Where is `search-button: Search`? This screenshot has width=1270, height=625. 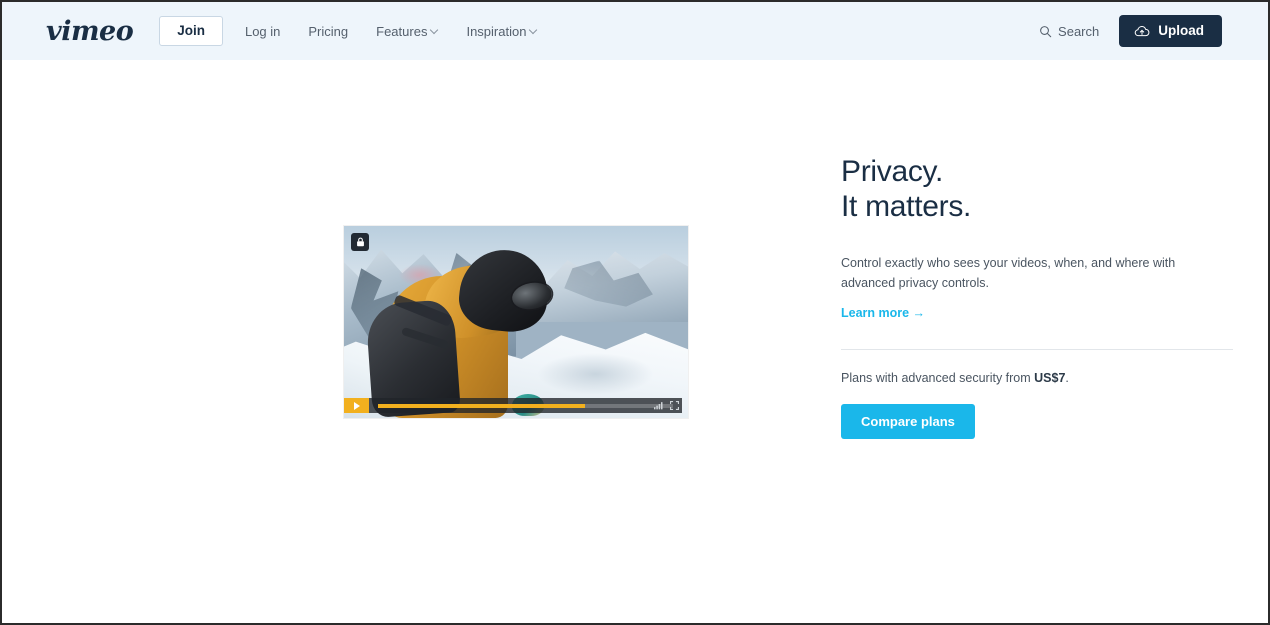
search-button: Search is located at coordinates (1069, 31).